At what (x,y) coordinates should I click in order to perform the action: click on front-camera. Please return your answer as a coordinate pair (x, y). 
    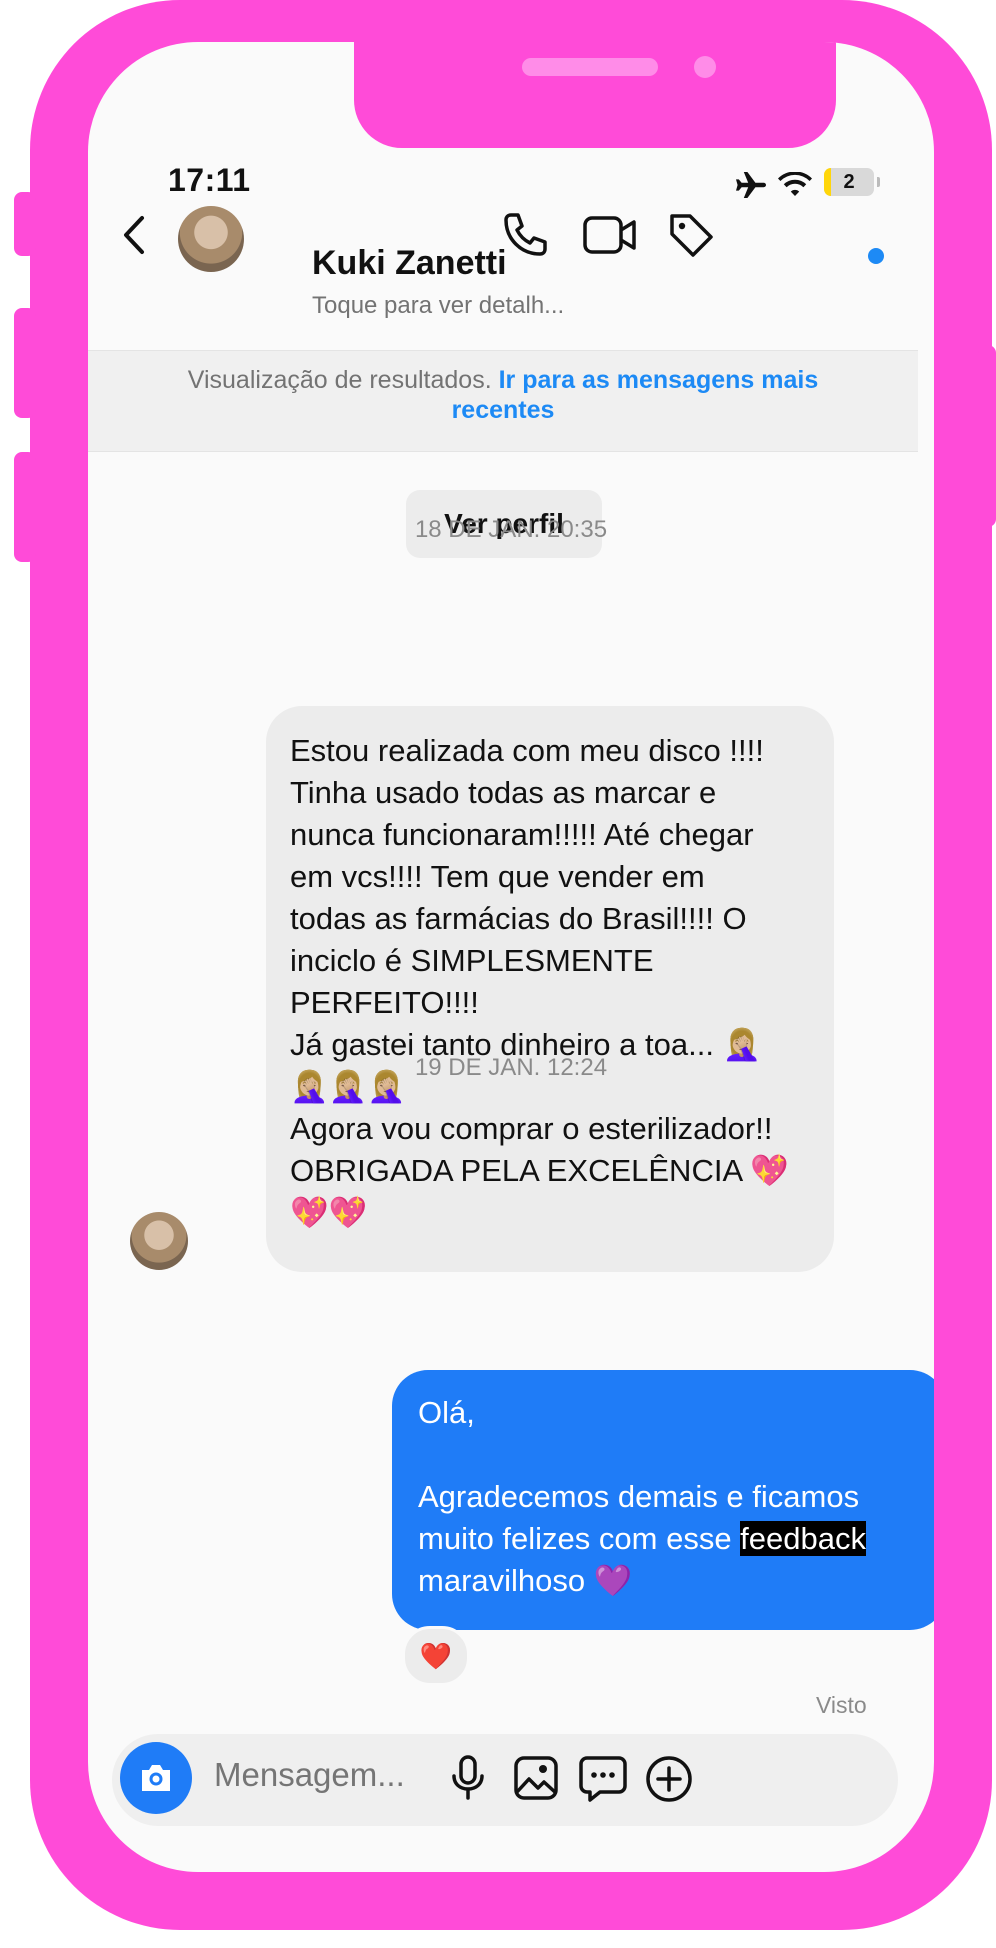
    Looking at the image, I should click on (705, 67).